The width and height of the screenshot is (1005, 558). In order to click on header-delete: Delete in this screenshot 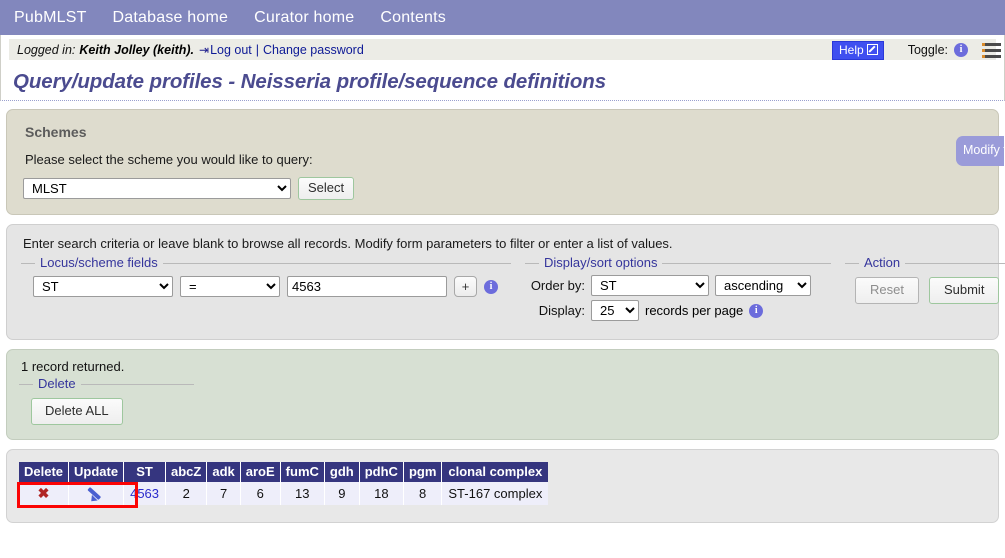, I will do `click(44, 472)`.